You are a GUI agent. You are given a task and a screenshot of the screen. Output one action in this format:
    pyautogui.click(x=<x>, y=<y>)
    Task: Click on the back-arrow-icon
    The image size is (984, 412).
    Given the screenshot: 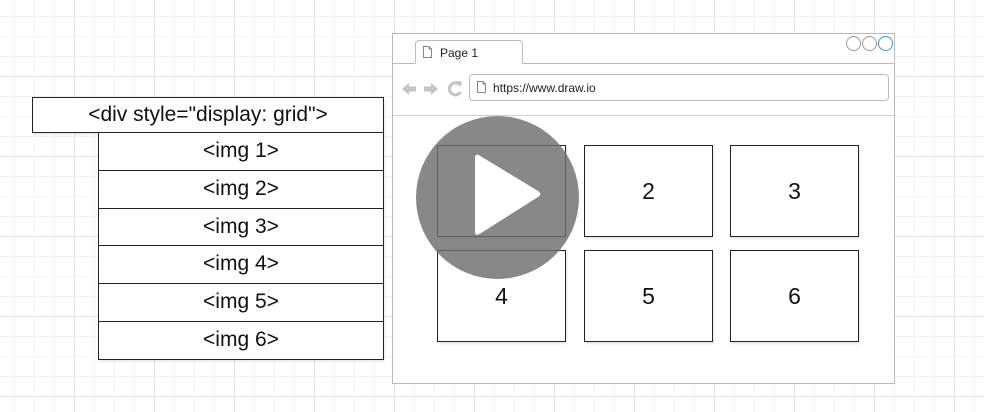 What is the action you would take?
    pyautogui.click(x=409, y=89)
    